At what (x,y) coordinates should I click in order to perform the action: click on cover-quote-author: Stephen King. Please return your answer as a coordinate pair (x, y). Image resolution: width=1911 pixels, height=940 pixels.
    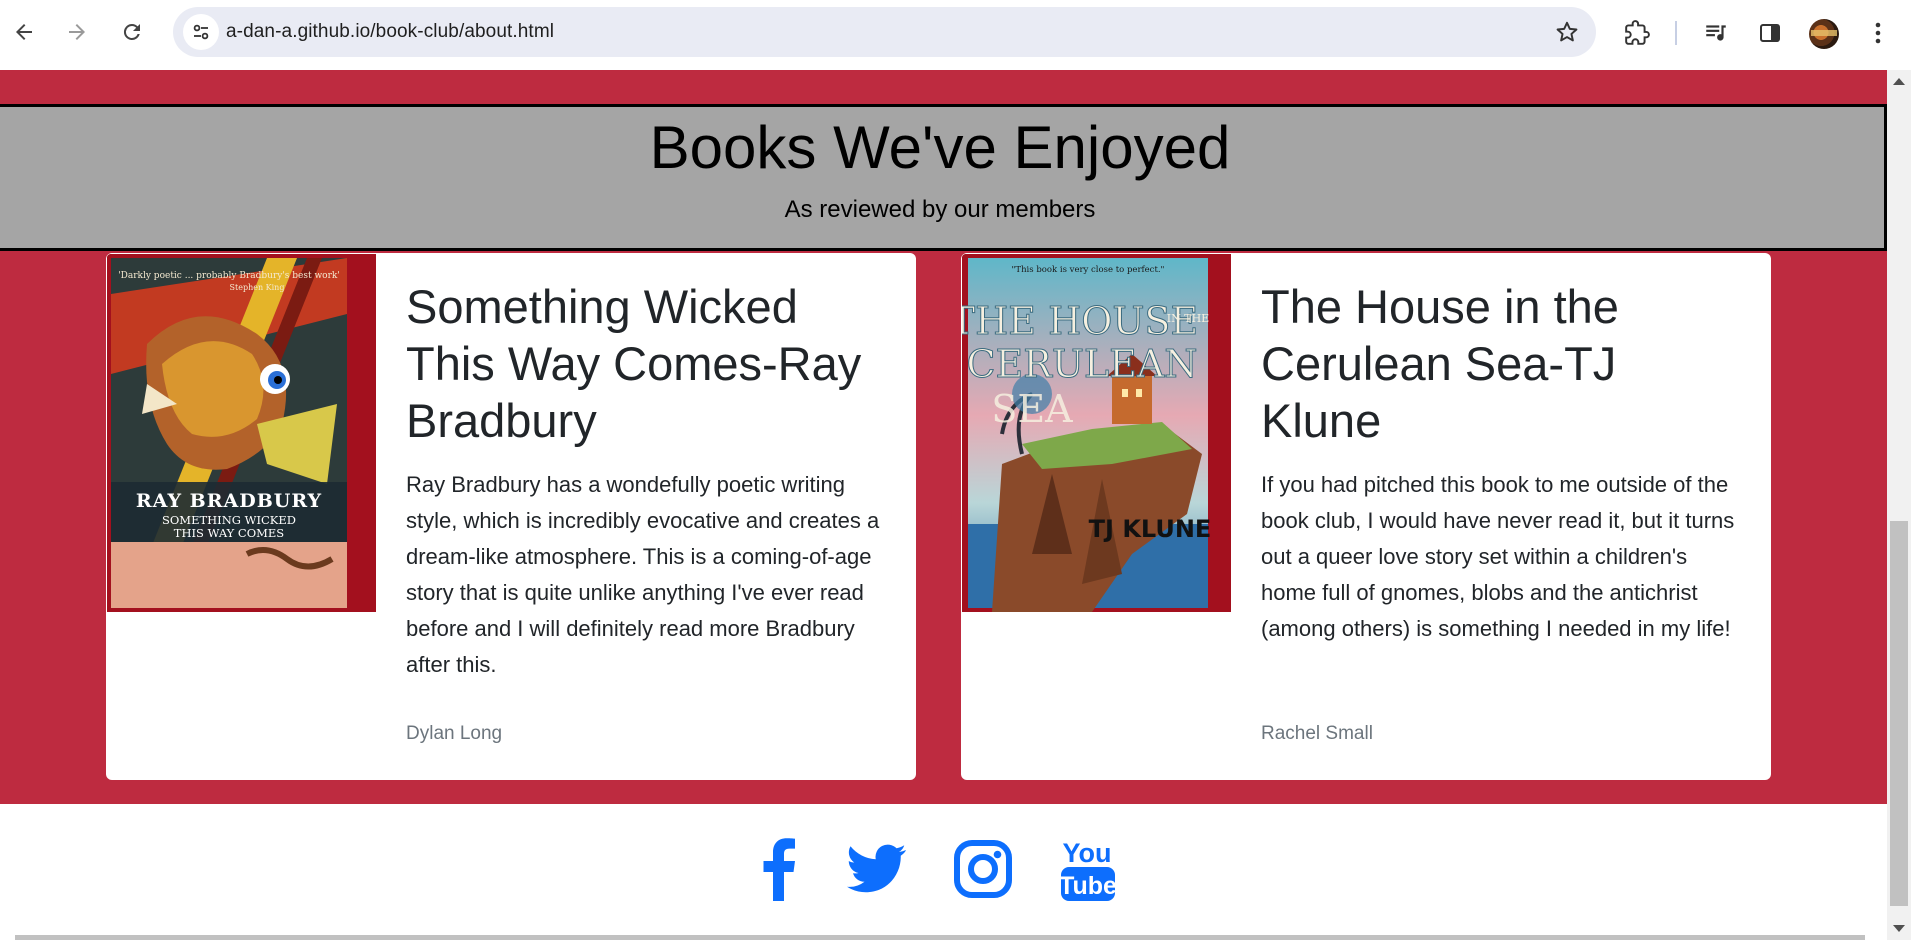
    Looking at the image, I should click on (257, 287).